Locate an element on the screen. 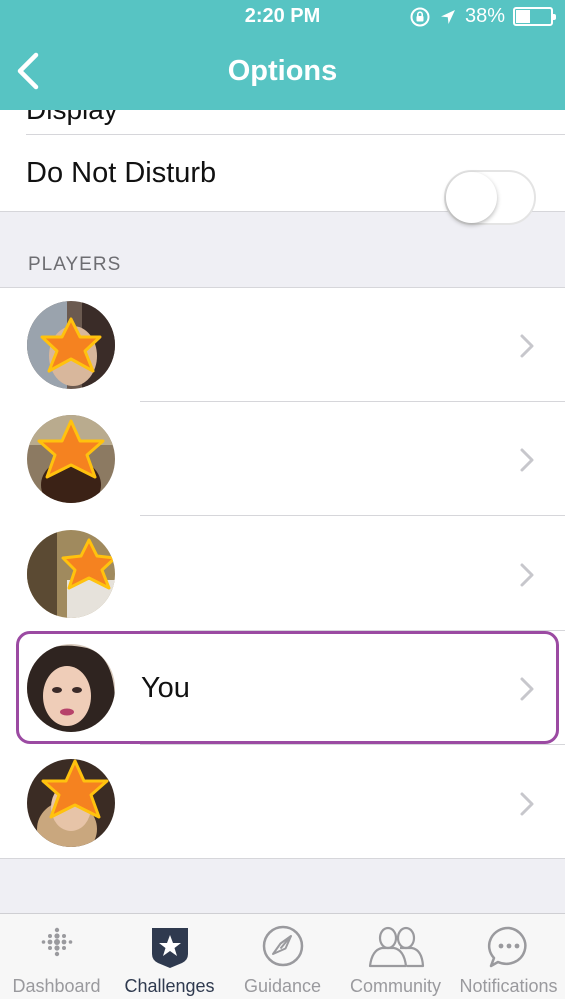 The image size is (565, 999). tab-guidance: Guidance is located at coordinates (282, 956).